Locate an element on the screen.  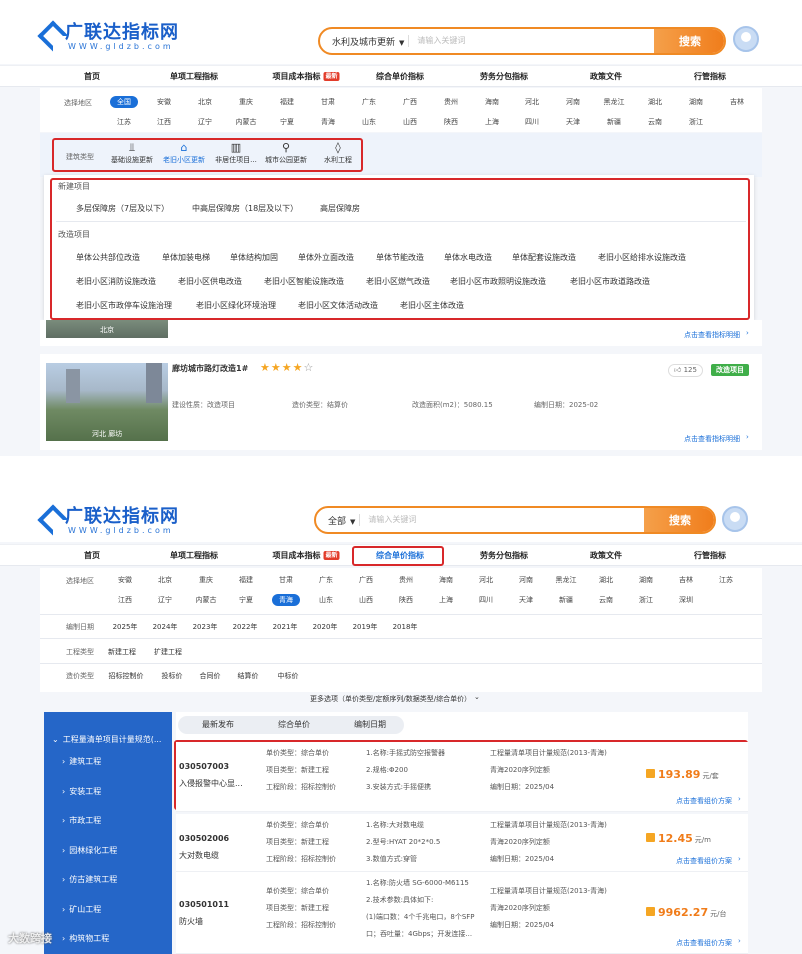
region-option: 四川 is located at coordinates (532, 122).